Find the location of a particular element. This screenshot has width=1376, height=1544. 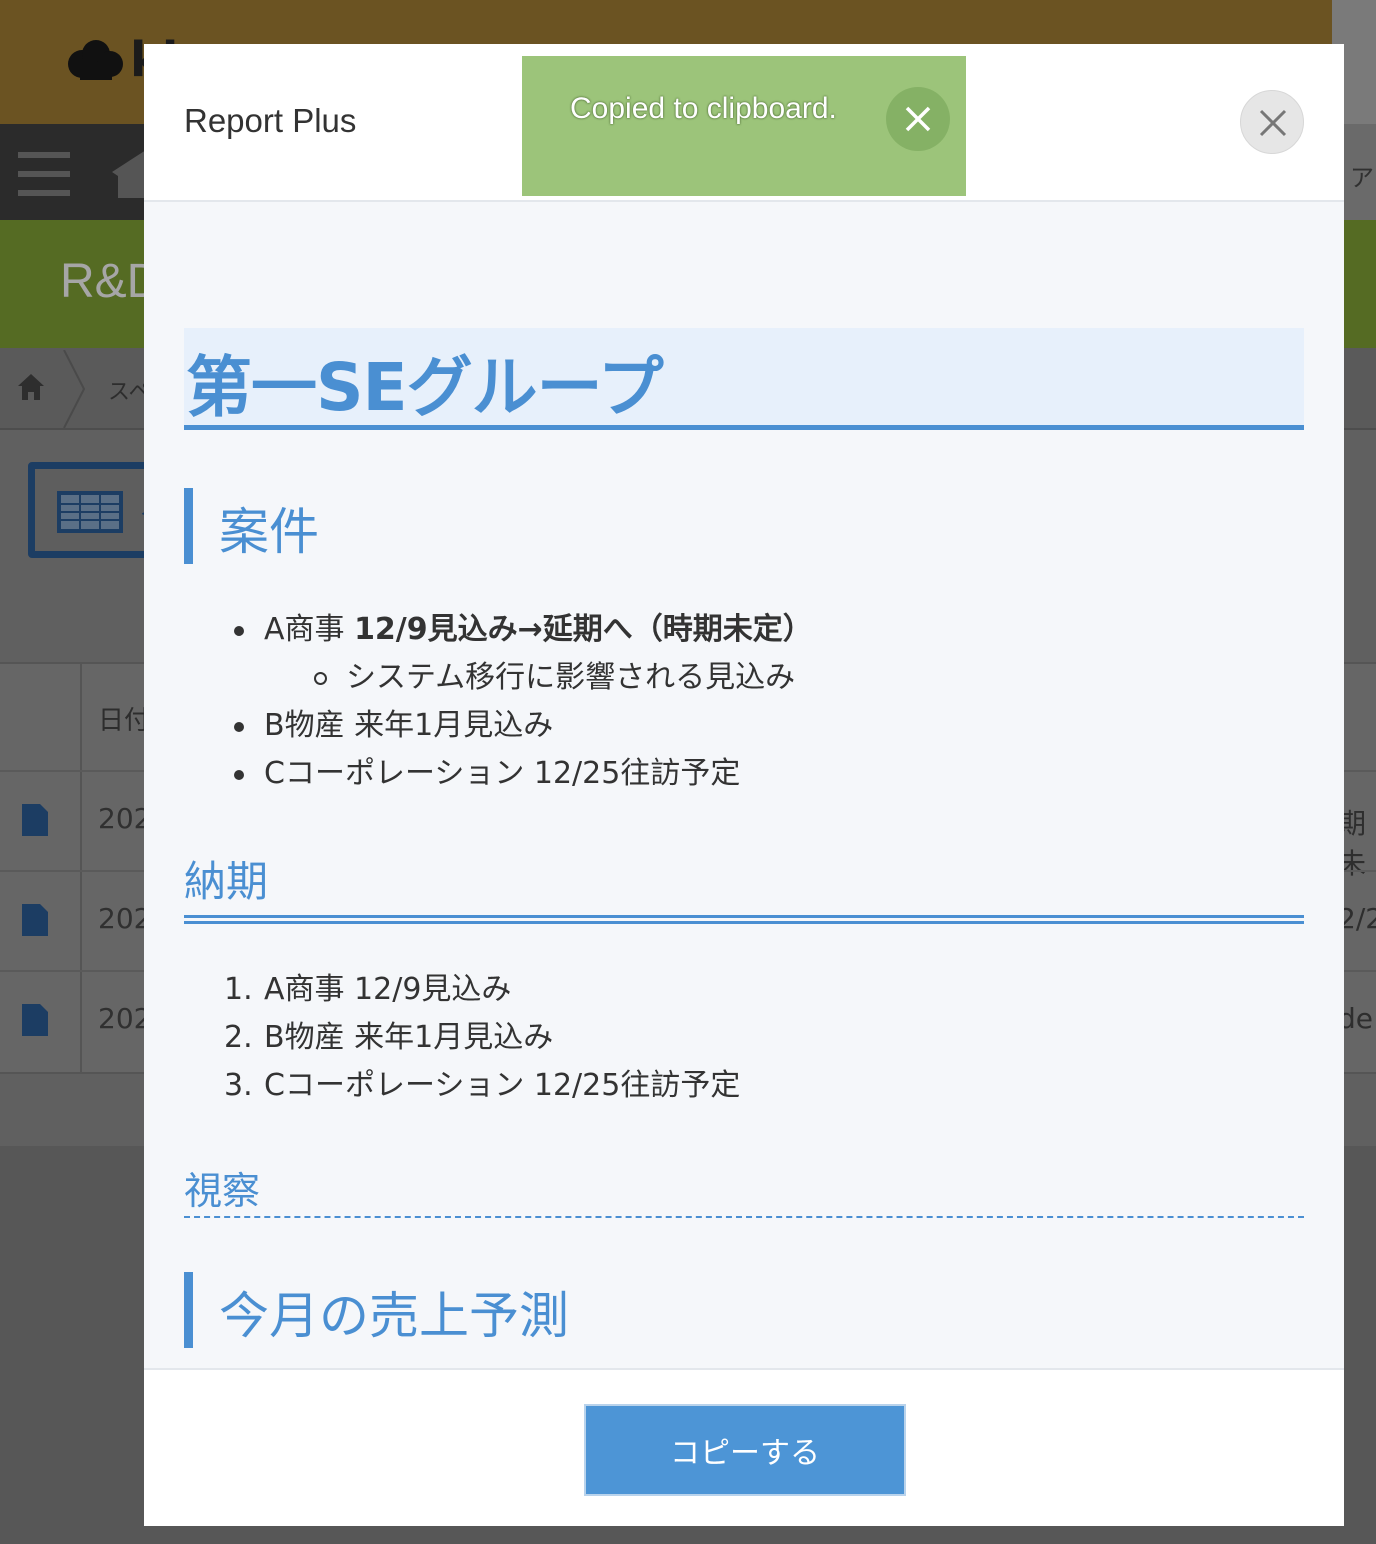

numbered-item-text: Cコーポレーション 12/25往訪予定 is located at coordinates (502, 1085).